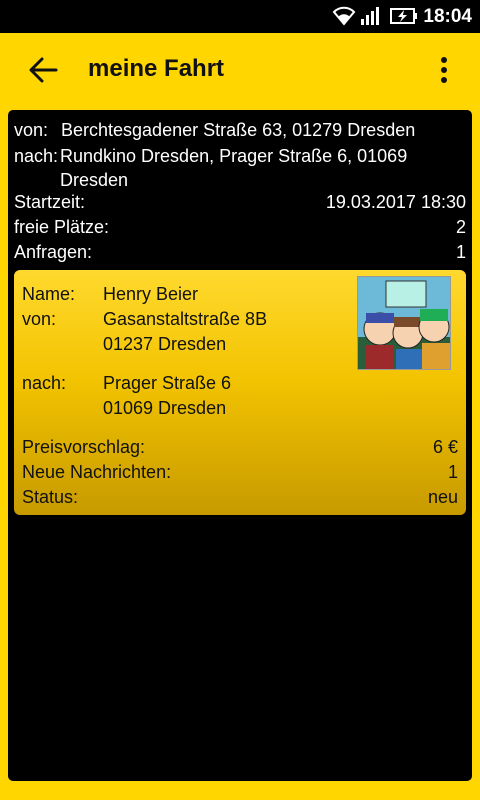  What do you see at coordinates (444, 70) in the screenshot?
I see `overflow-menu-icon` at bounding box center [444, 70].